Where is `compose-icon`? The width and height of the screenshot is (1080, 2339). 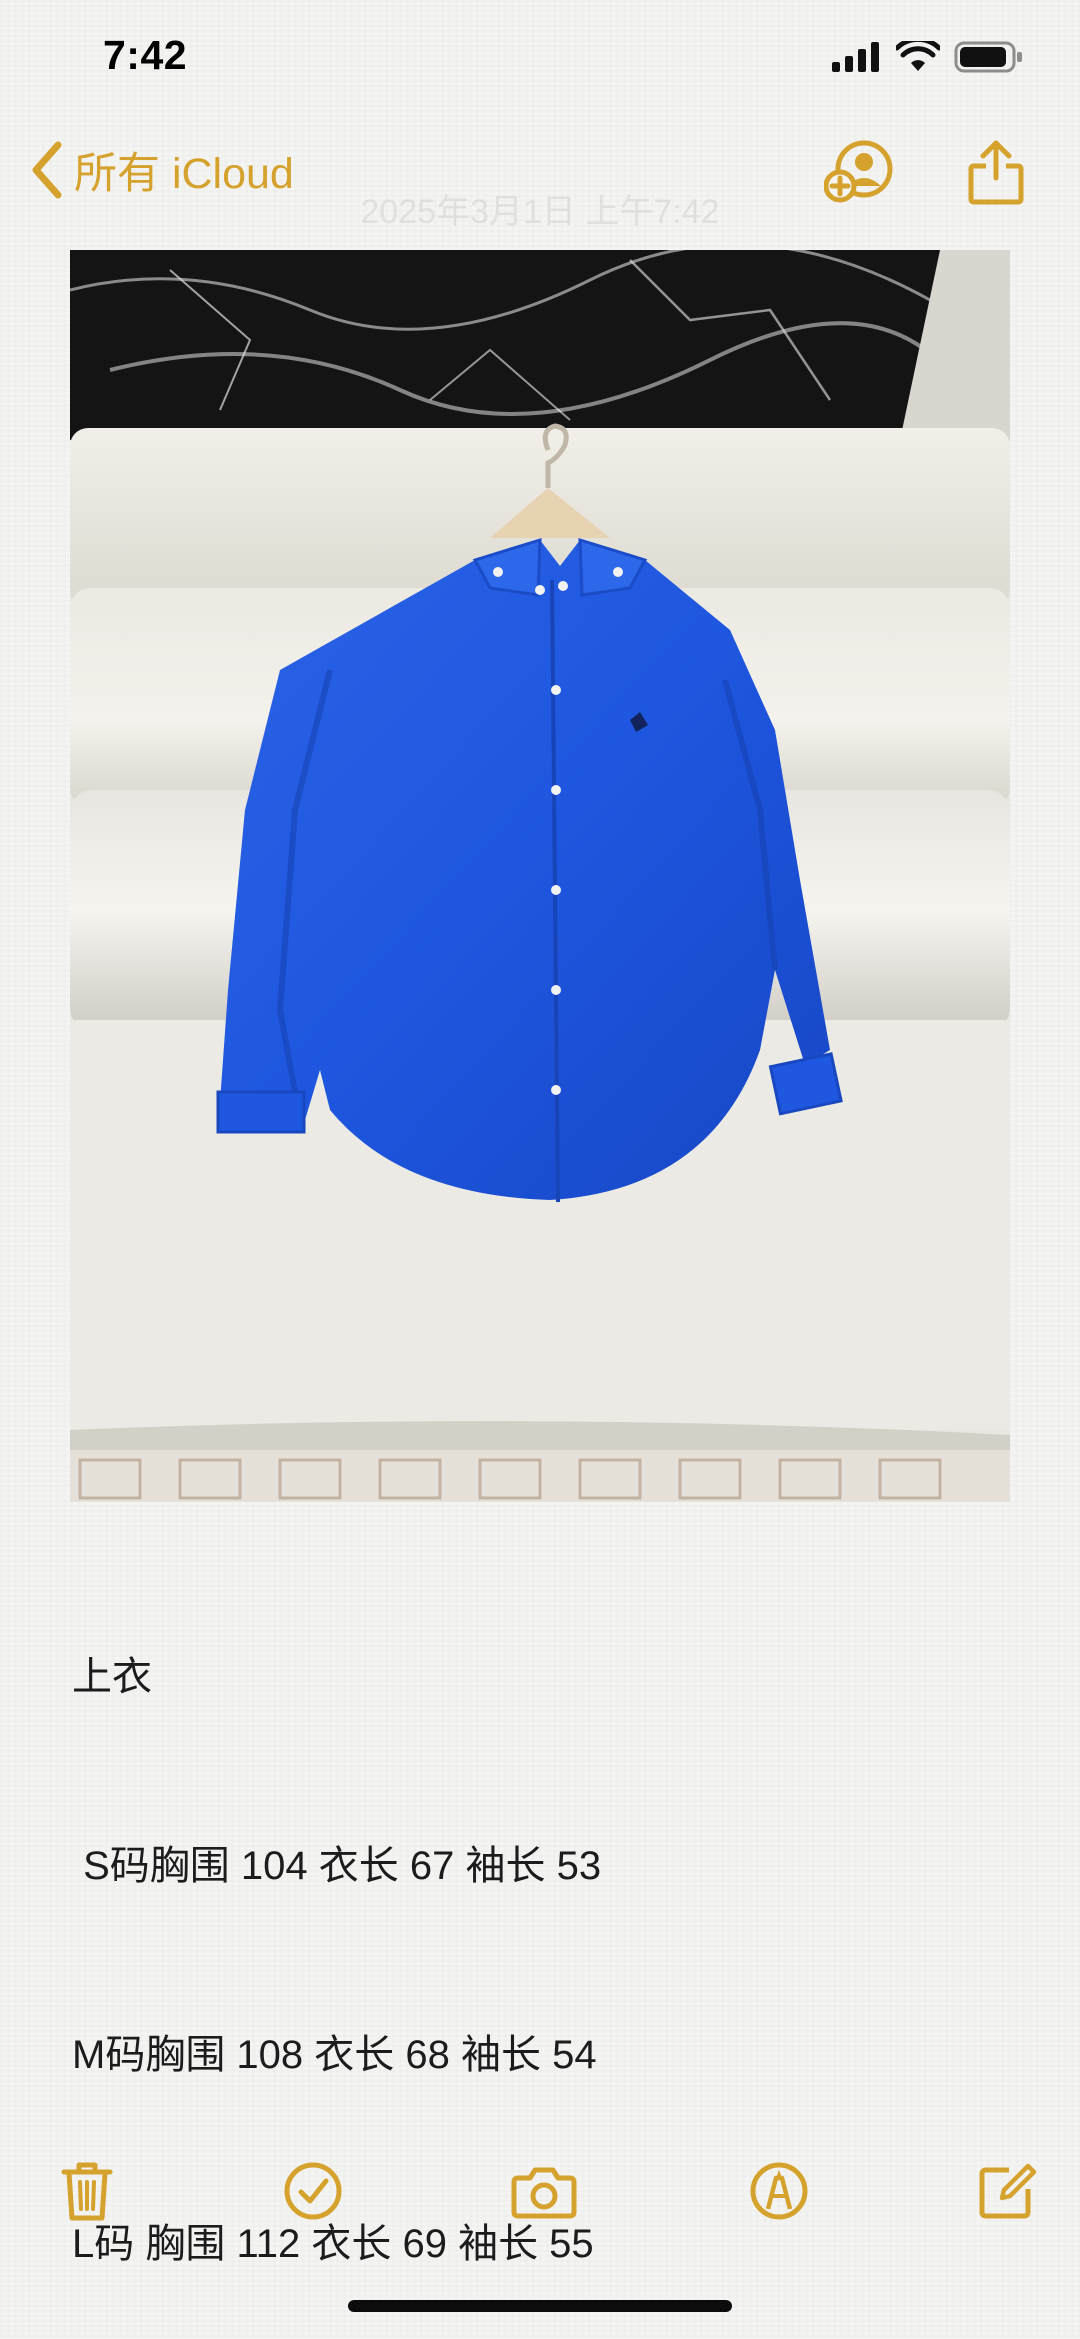
compose-icon is located at coordinates (1008, 2191).